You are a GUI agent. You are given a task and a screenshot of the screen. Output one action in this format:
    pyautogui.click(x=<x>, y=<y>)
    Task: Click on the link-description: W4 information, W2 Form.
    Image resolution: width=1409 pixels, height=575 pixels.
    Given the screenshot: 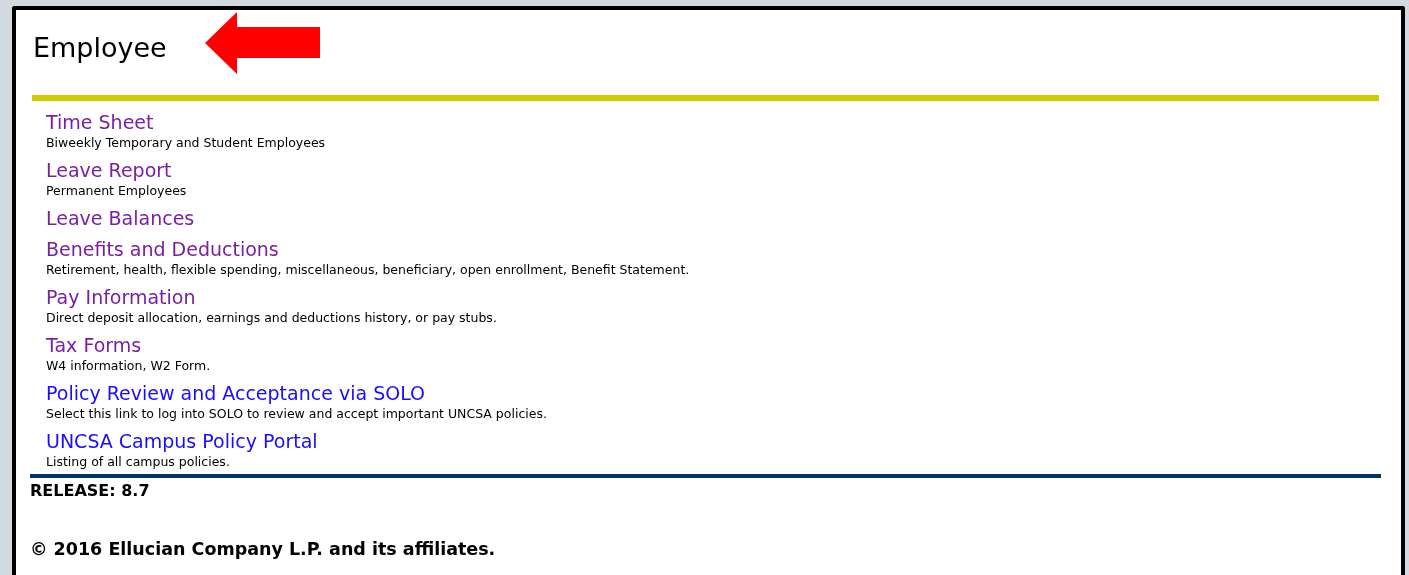 What is the action you would take?
    pyautogui.click(x=129, y=365)
    